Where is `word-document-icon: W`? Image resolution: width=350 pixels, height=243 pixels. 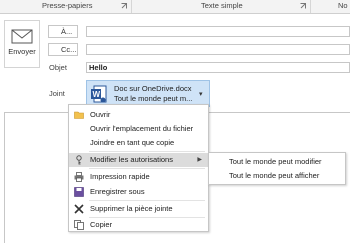
word-document-icon: W is located at coordinates (99, 94).